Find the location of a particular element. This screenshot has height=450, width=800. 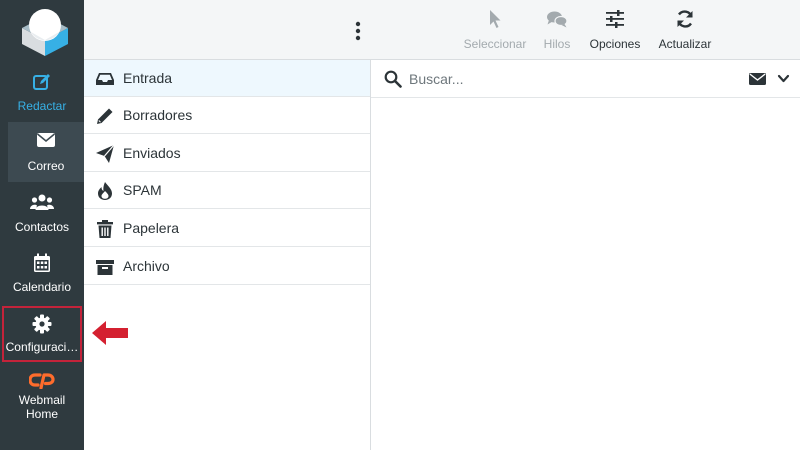

nav-calendar-label: Calendario is located at coordinates (42, 287).